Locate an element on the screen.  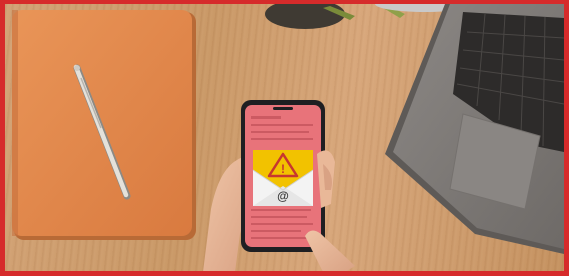
email-icon: @ is located at coordinates (283, 196).